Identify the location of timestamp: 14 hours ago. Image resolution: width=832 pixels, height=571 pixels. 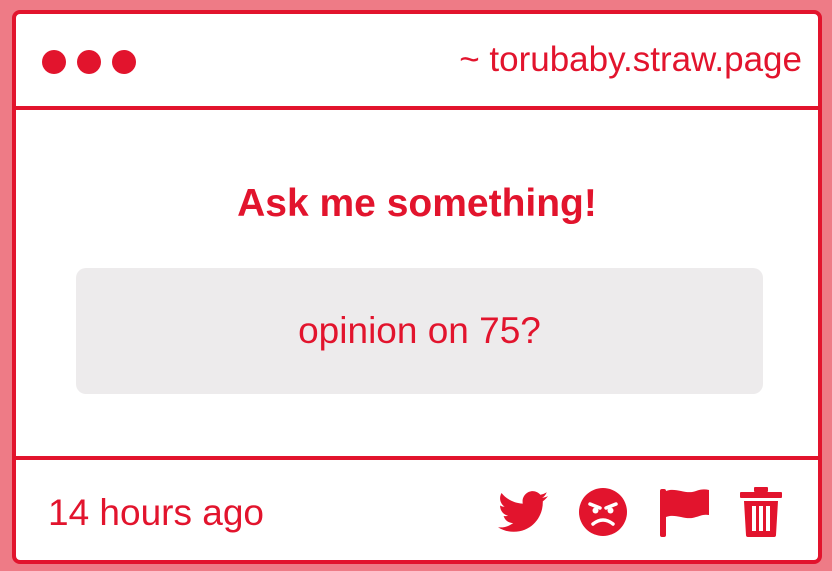
(156, 512).